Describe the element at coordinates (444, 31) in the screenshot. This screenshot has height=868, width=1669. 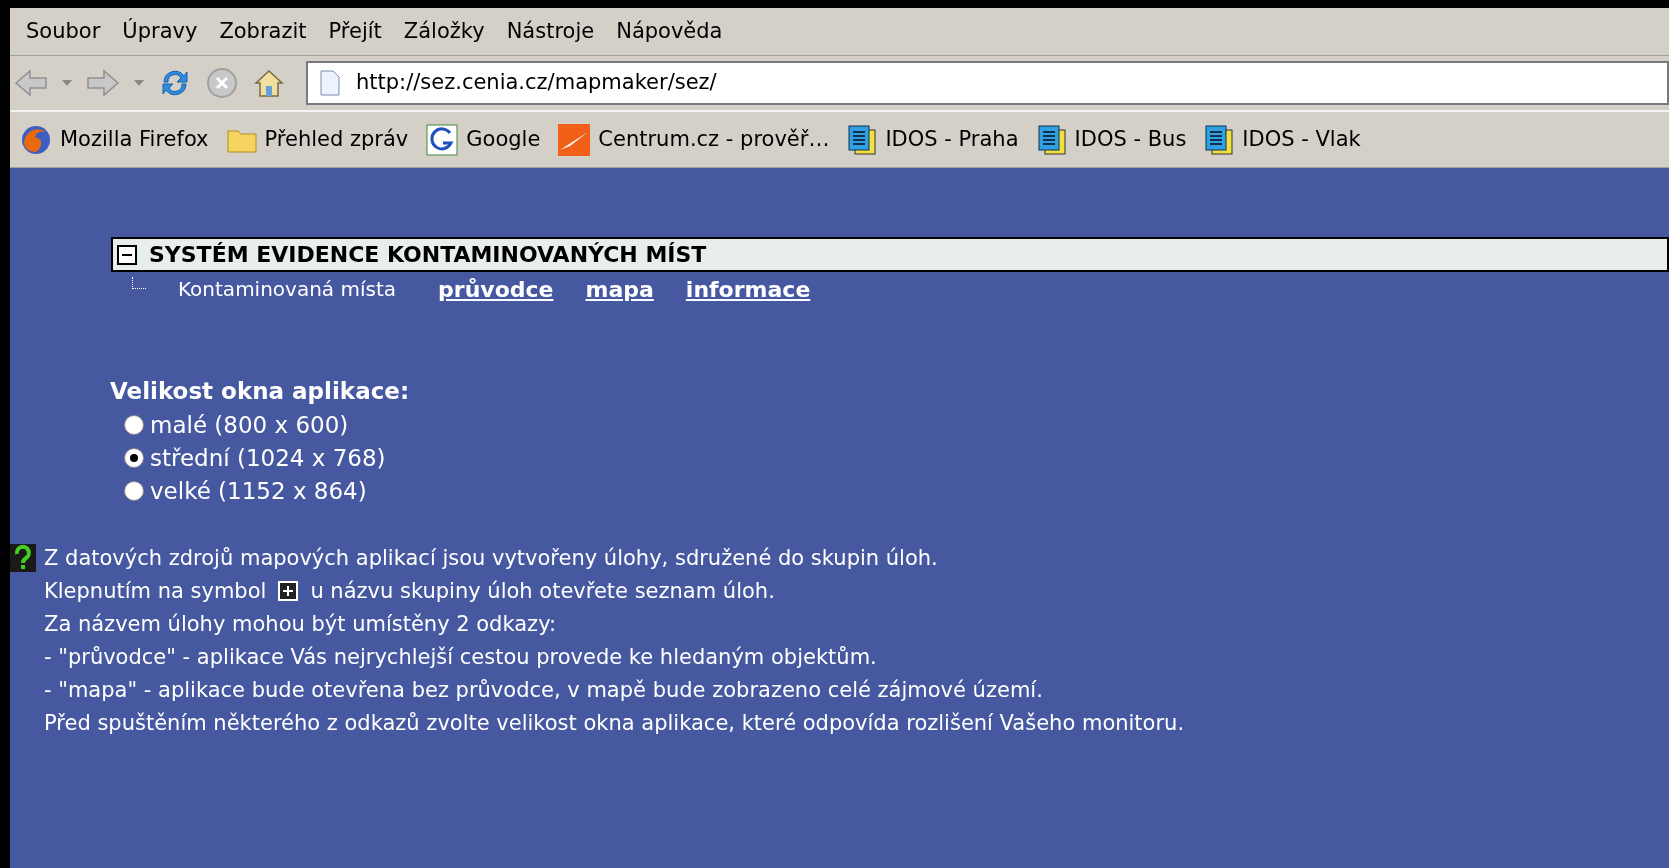
I see `menu-item: Záložky` at that location.